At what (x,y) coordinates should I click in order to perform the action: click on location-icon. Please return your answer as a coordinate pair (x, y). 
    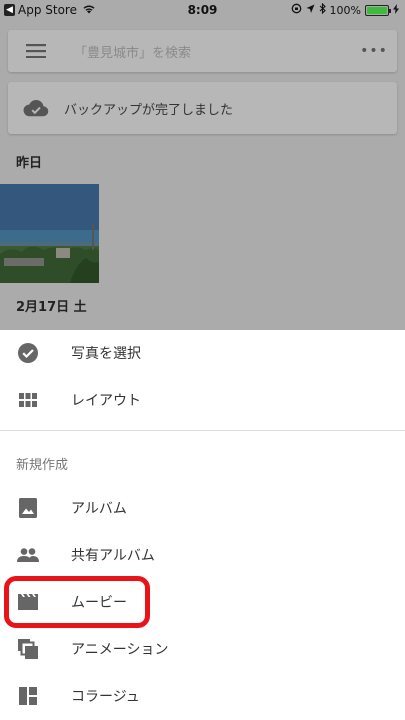
    Looking at the image, I should click on (310, 10).